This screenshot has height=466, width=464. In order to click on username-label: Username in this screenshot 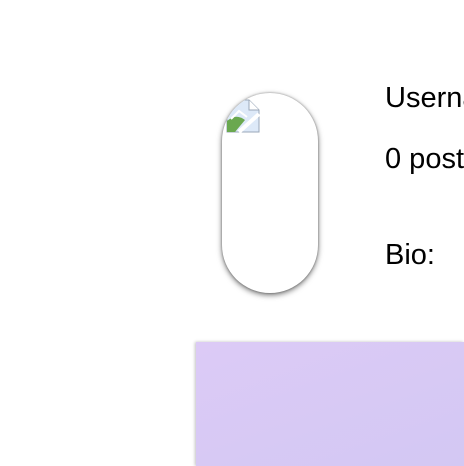, I will do `click(424, 98)`.